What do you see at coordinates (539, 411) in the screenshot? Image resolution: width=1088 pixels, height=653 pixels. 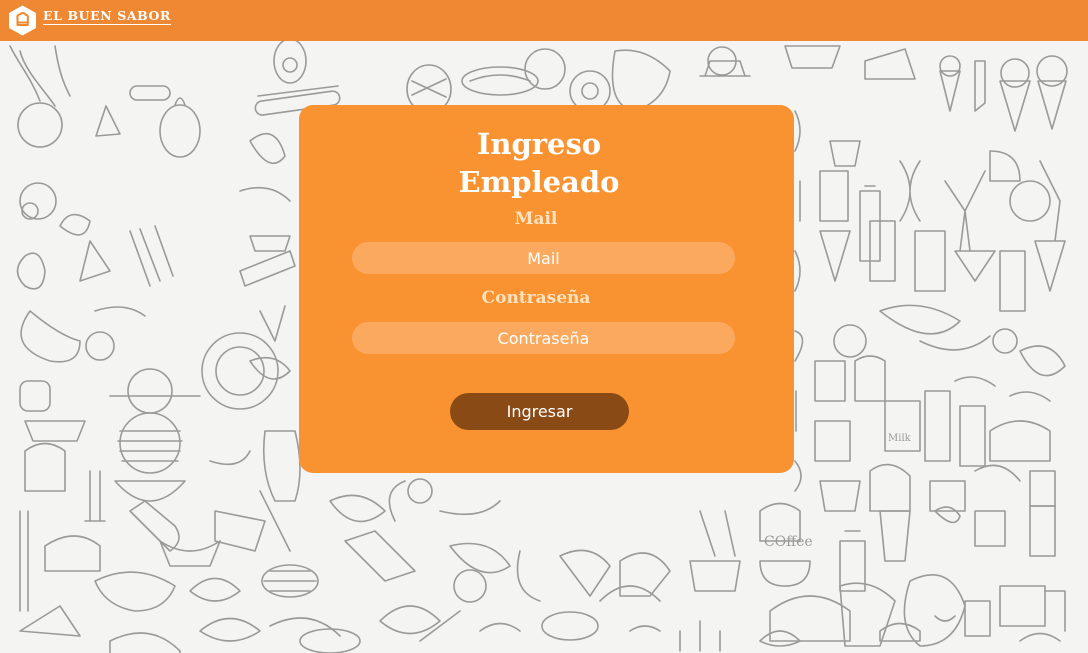 I see `login-submit-button: Ingresar` at bounding box center [539, 411].